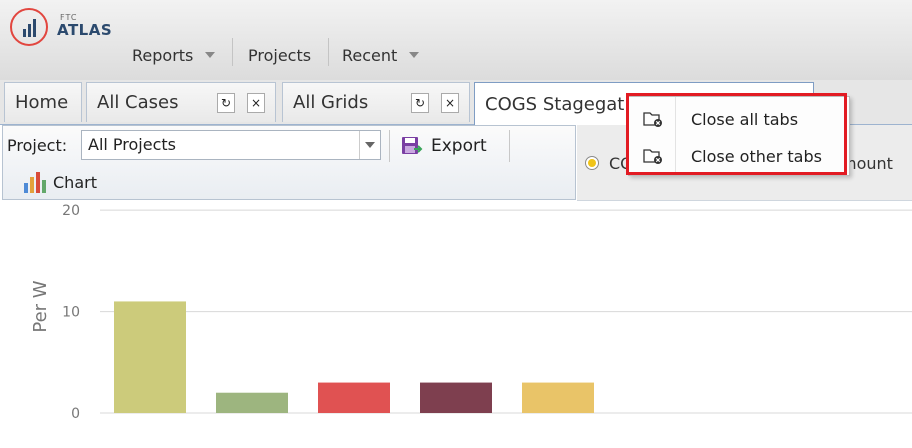 Image resolution: width=912 pixels, height=448 pixels. I want to click on tab-all-cases-label: All Cases, so click(138, 102).